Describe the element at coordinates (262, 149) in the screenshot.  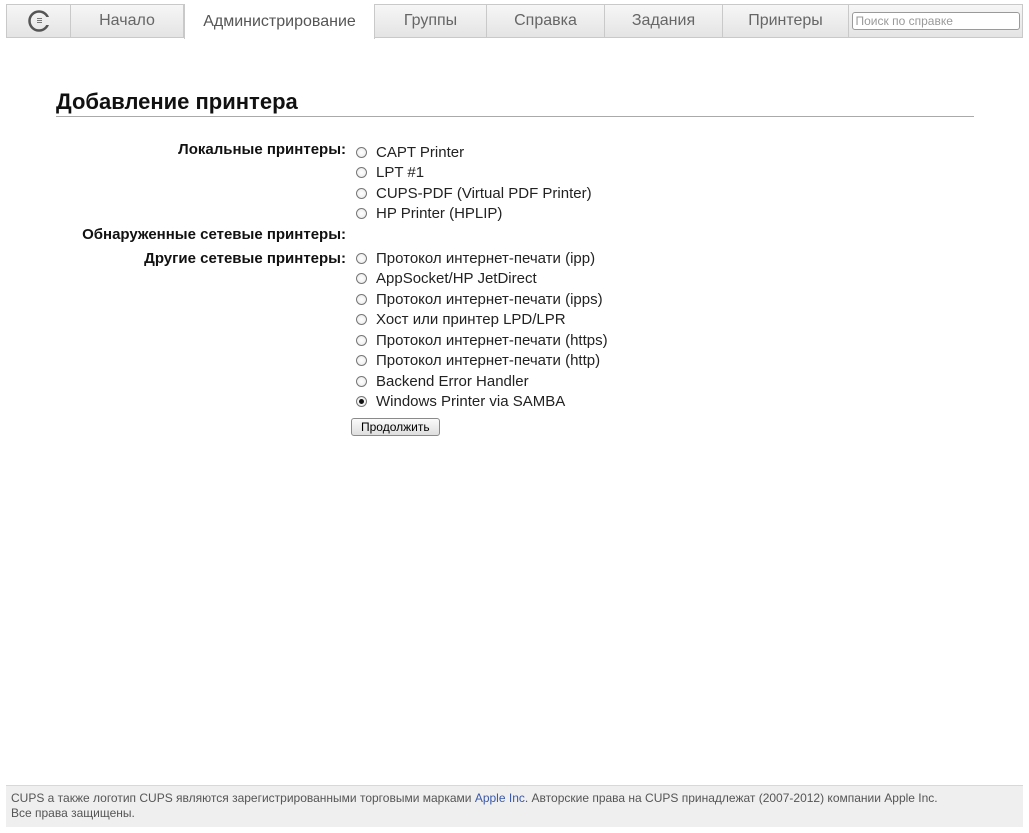
I see `local-printers-label: Локальные принтеры:` at that location.